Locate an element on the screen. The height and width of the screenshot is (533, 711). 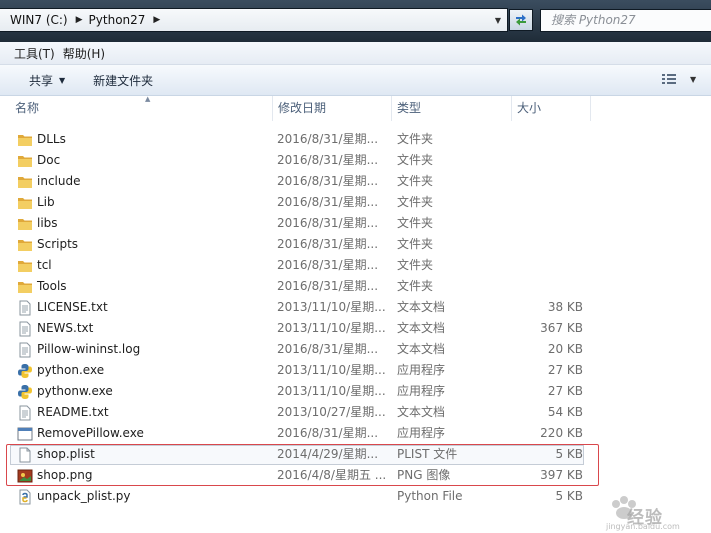
refresh-button is located at coordinates (521, 20).